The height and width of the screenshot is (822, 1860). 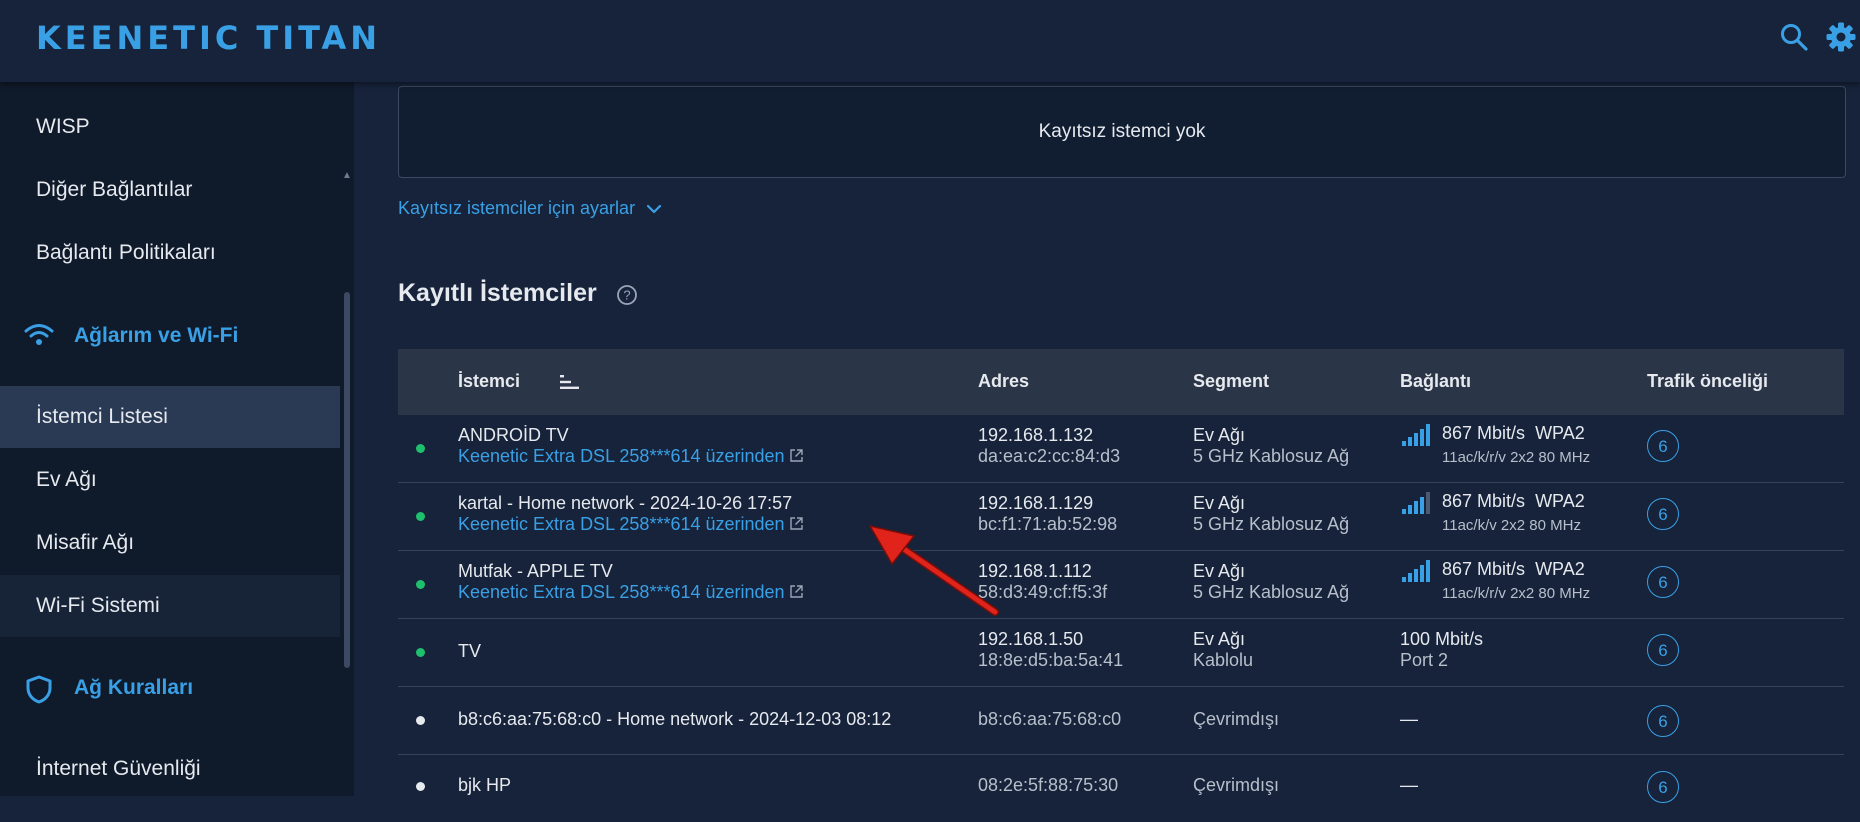 I want to click on sidebar-item-connection-policies: Bağlantı Politikaları, so click(x=170, y=253).